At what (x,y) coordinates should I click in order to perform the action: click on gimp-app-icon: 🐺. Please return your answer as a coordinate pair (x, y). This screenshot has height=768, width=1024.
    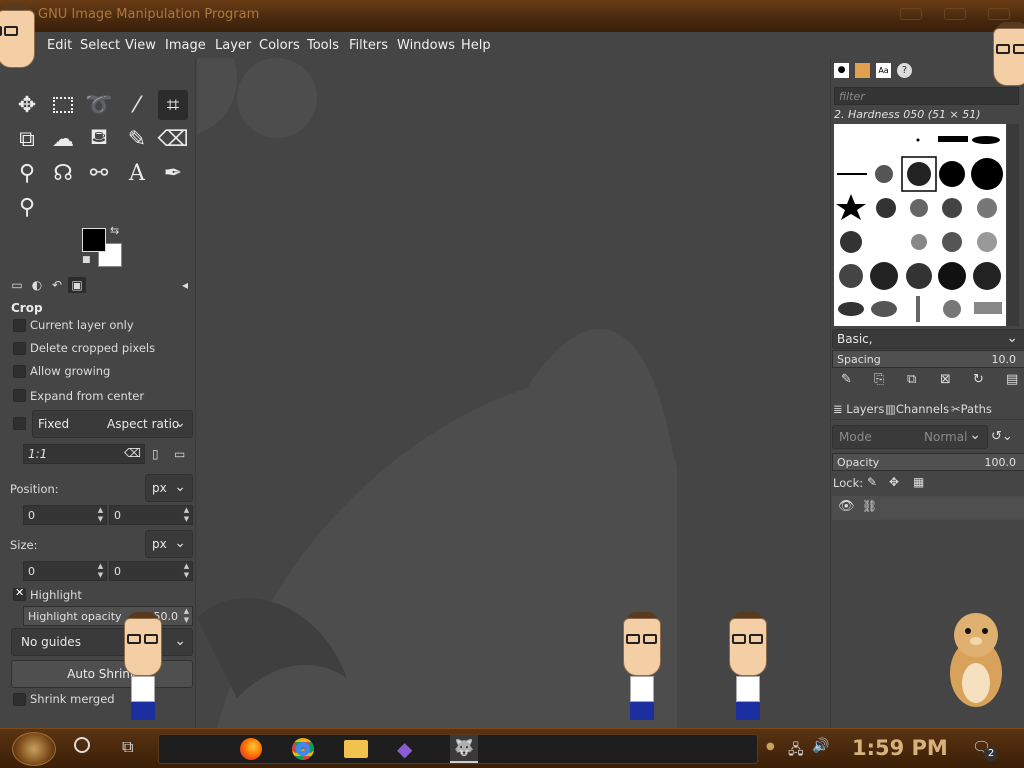
    Looking at the image, I should click on (464, 749).